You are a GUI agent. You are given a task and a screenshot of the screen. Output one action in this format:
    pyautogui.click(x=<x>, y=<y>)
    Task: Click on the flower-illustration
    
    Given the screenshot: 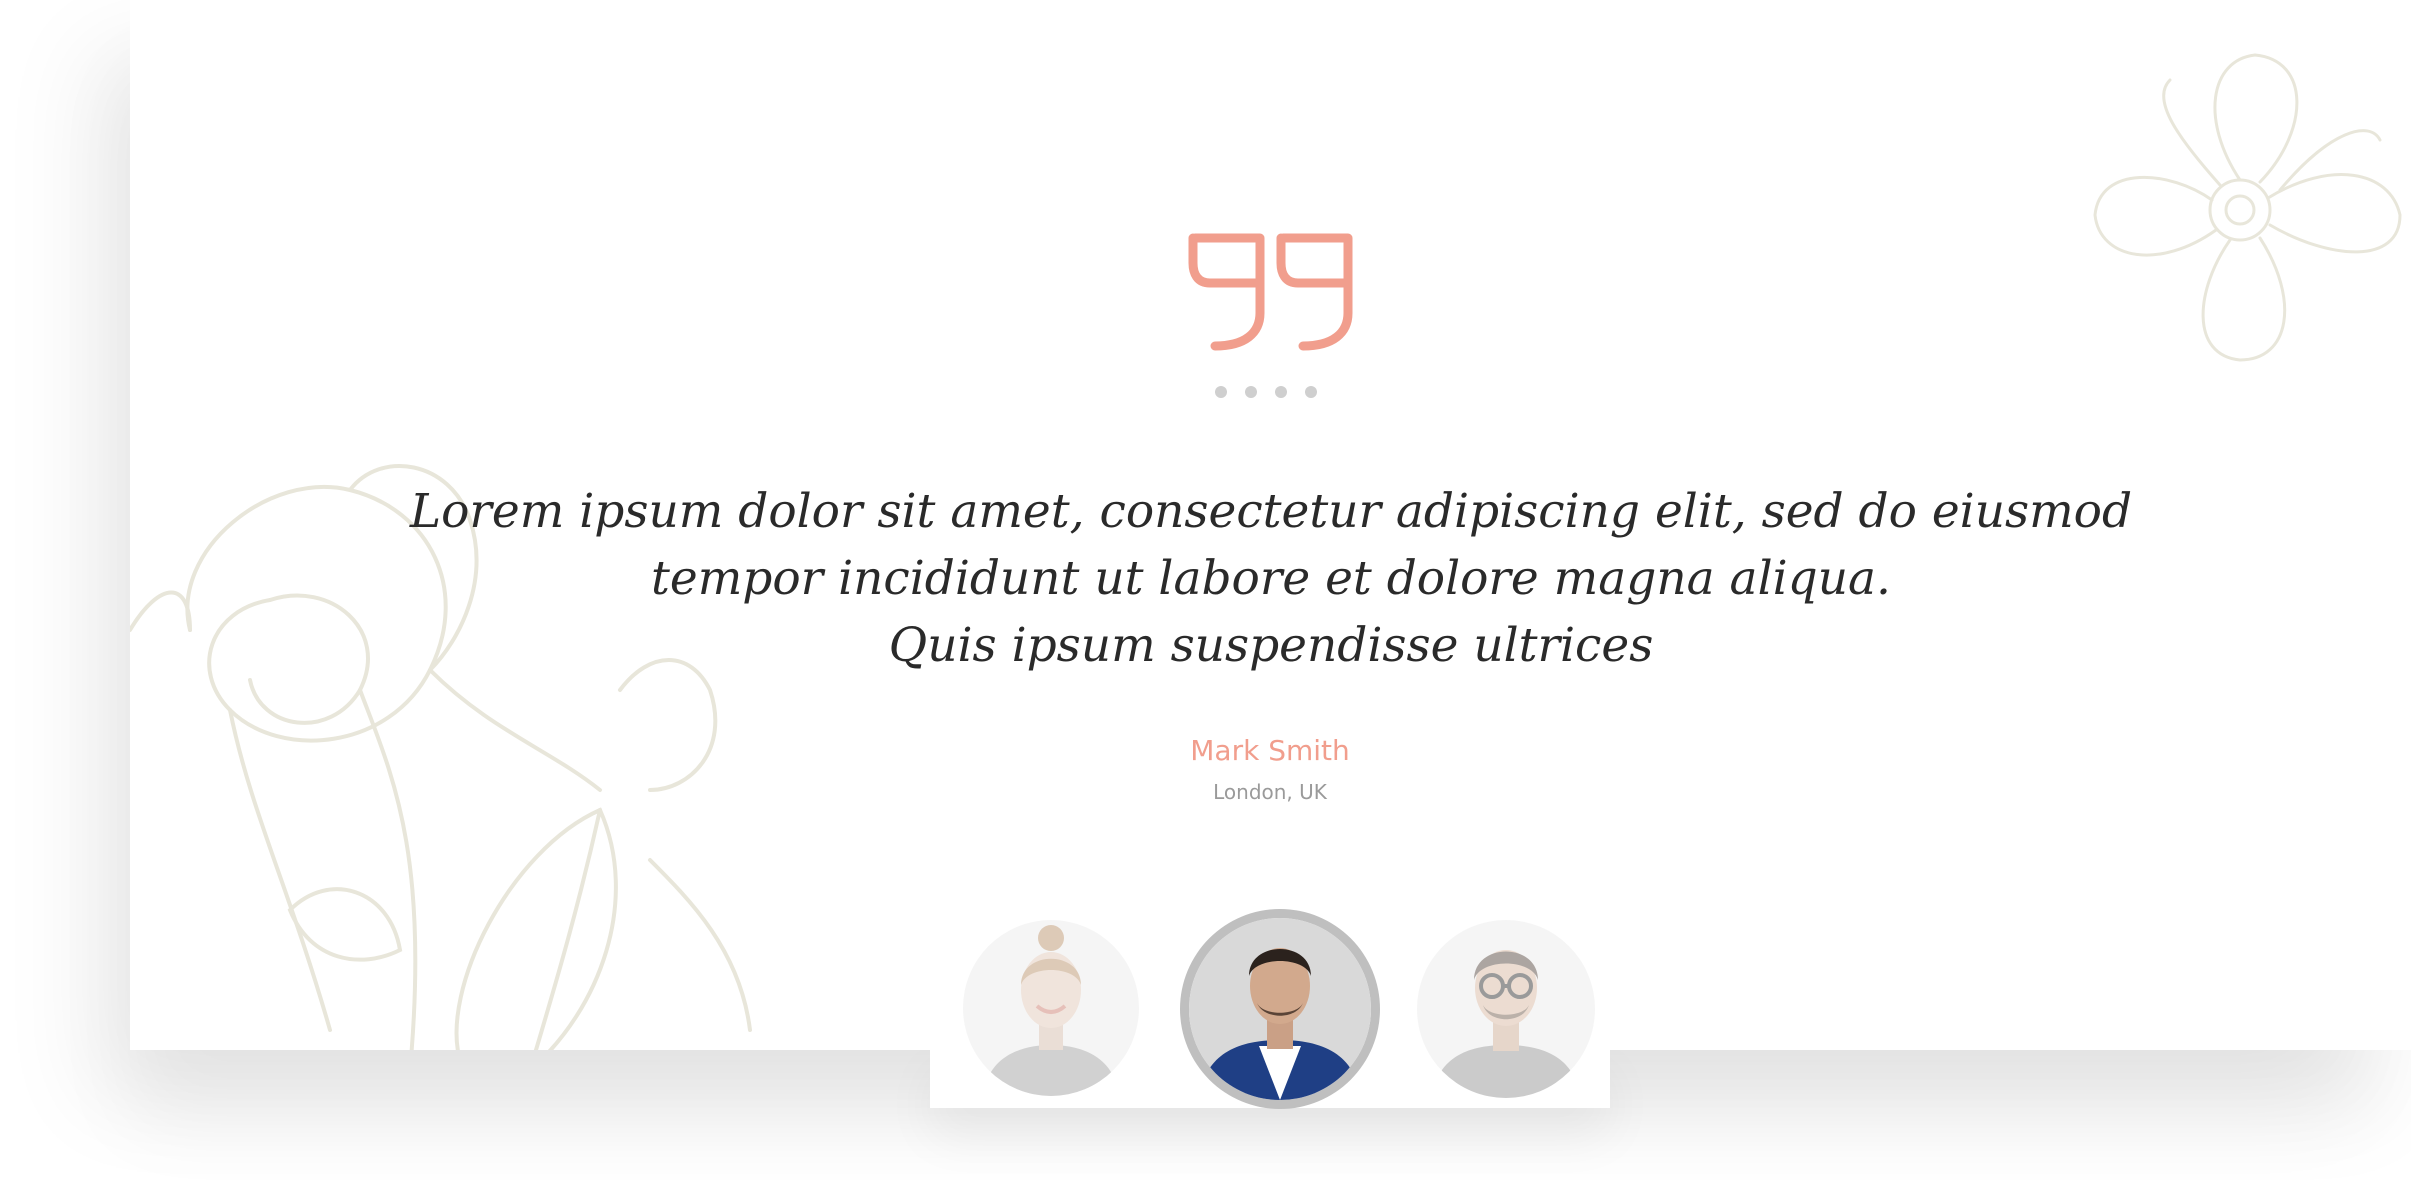 What is the action you would take?
    pyautogui.click(x=2245, y=205)
    